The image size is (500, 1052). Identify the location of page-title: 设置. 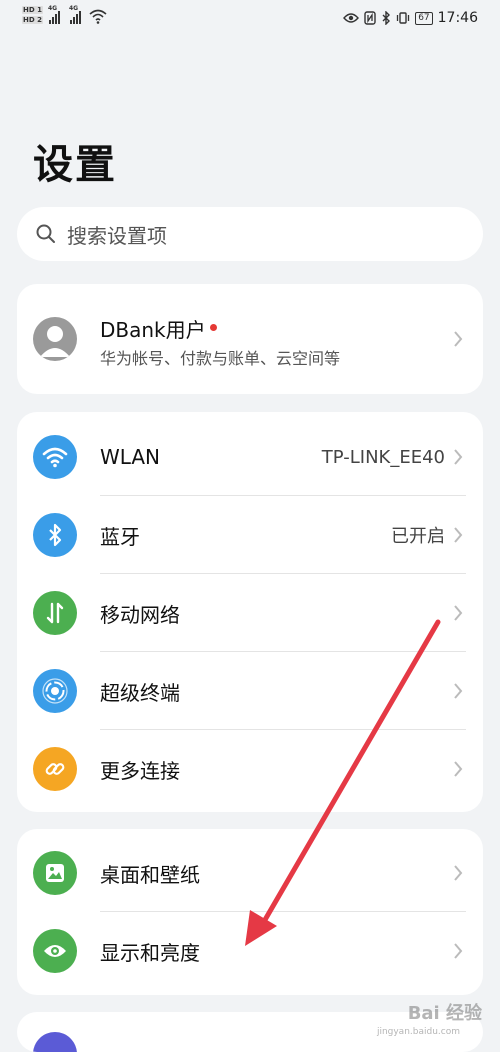
(75, 165).